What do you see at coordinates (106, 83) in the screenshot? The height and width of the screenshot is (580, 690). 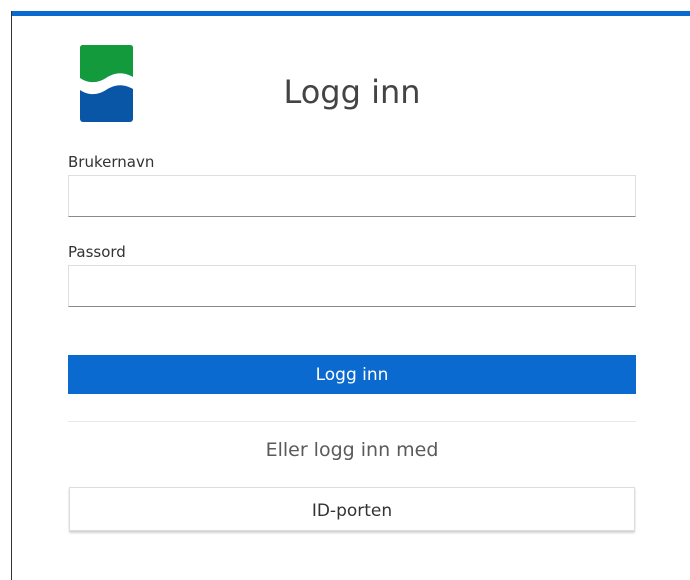 I see `municipal-logo-icon` at bounding box center [106, 83].